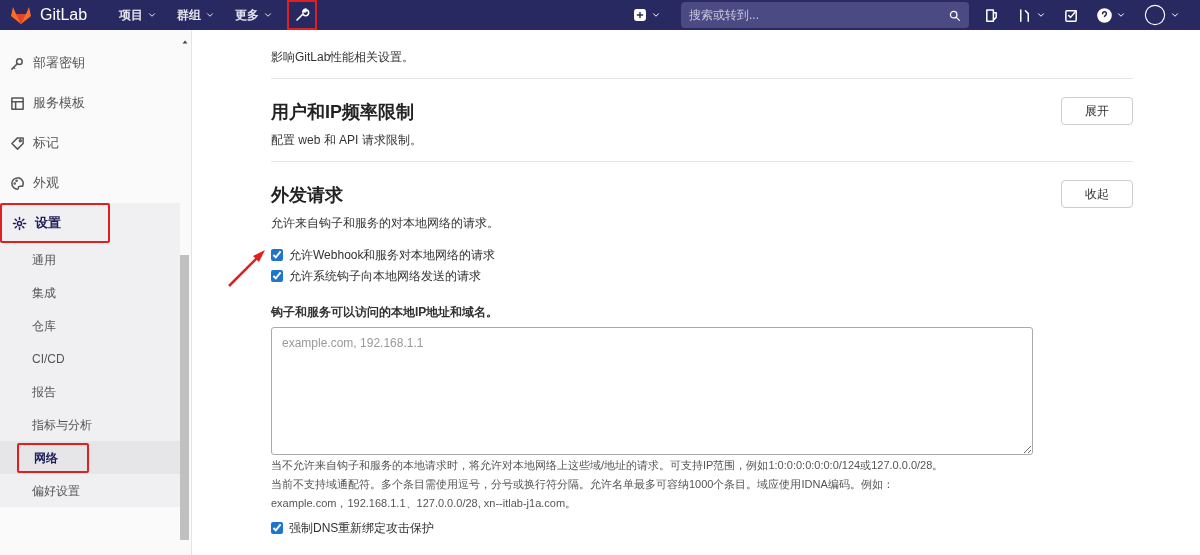  What do you see at coordinates (184, 397) in the screenshot?
I see `scrollbar-thumb` at bounding box center [184, 397].